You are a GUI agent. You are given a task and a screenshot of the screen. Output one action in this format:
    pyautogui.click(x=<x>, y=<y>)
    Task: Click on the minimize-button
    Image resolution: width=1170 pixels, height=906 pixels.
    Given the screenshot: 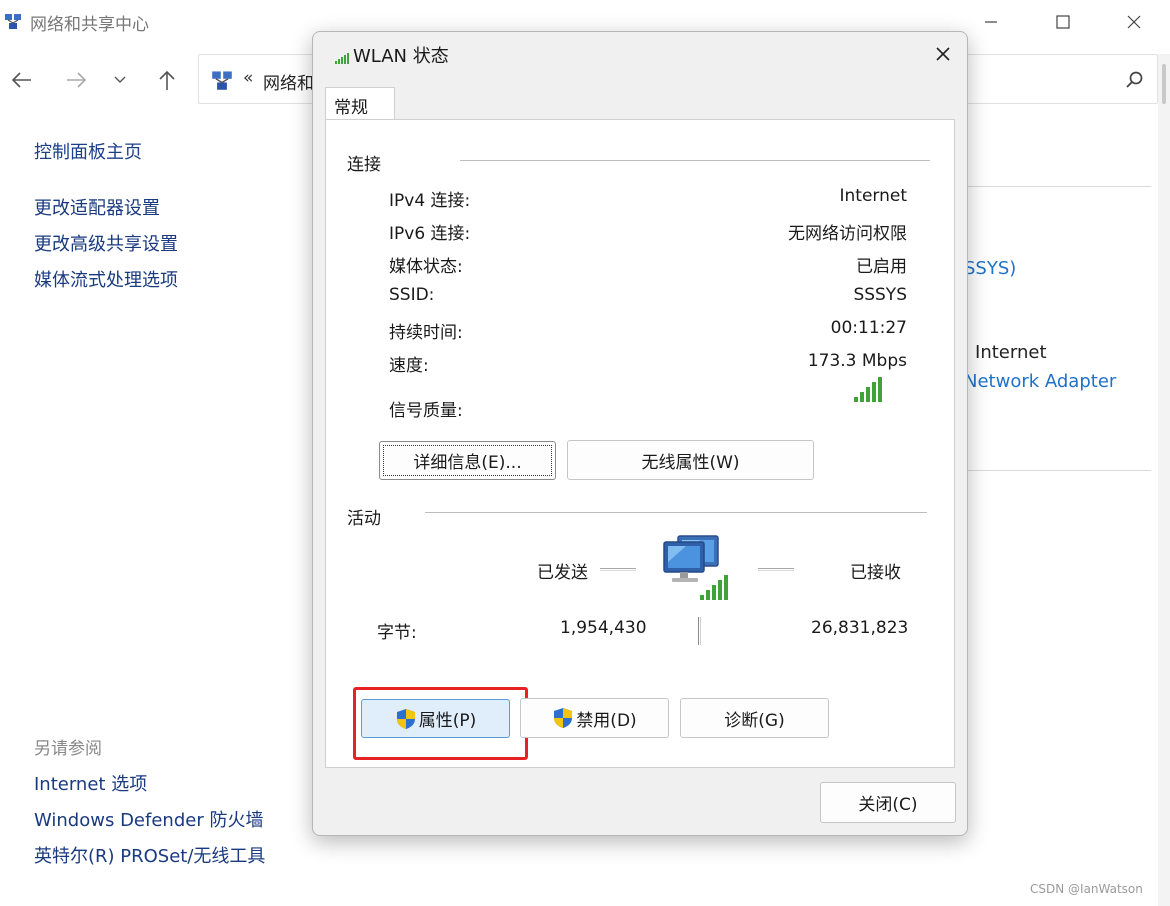 What is the action you would take?
    pyautogui.click(x=991, y=22)
    